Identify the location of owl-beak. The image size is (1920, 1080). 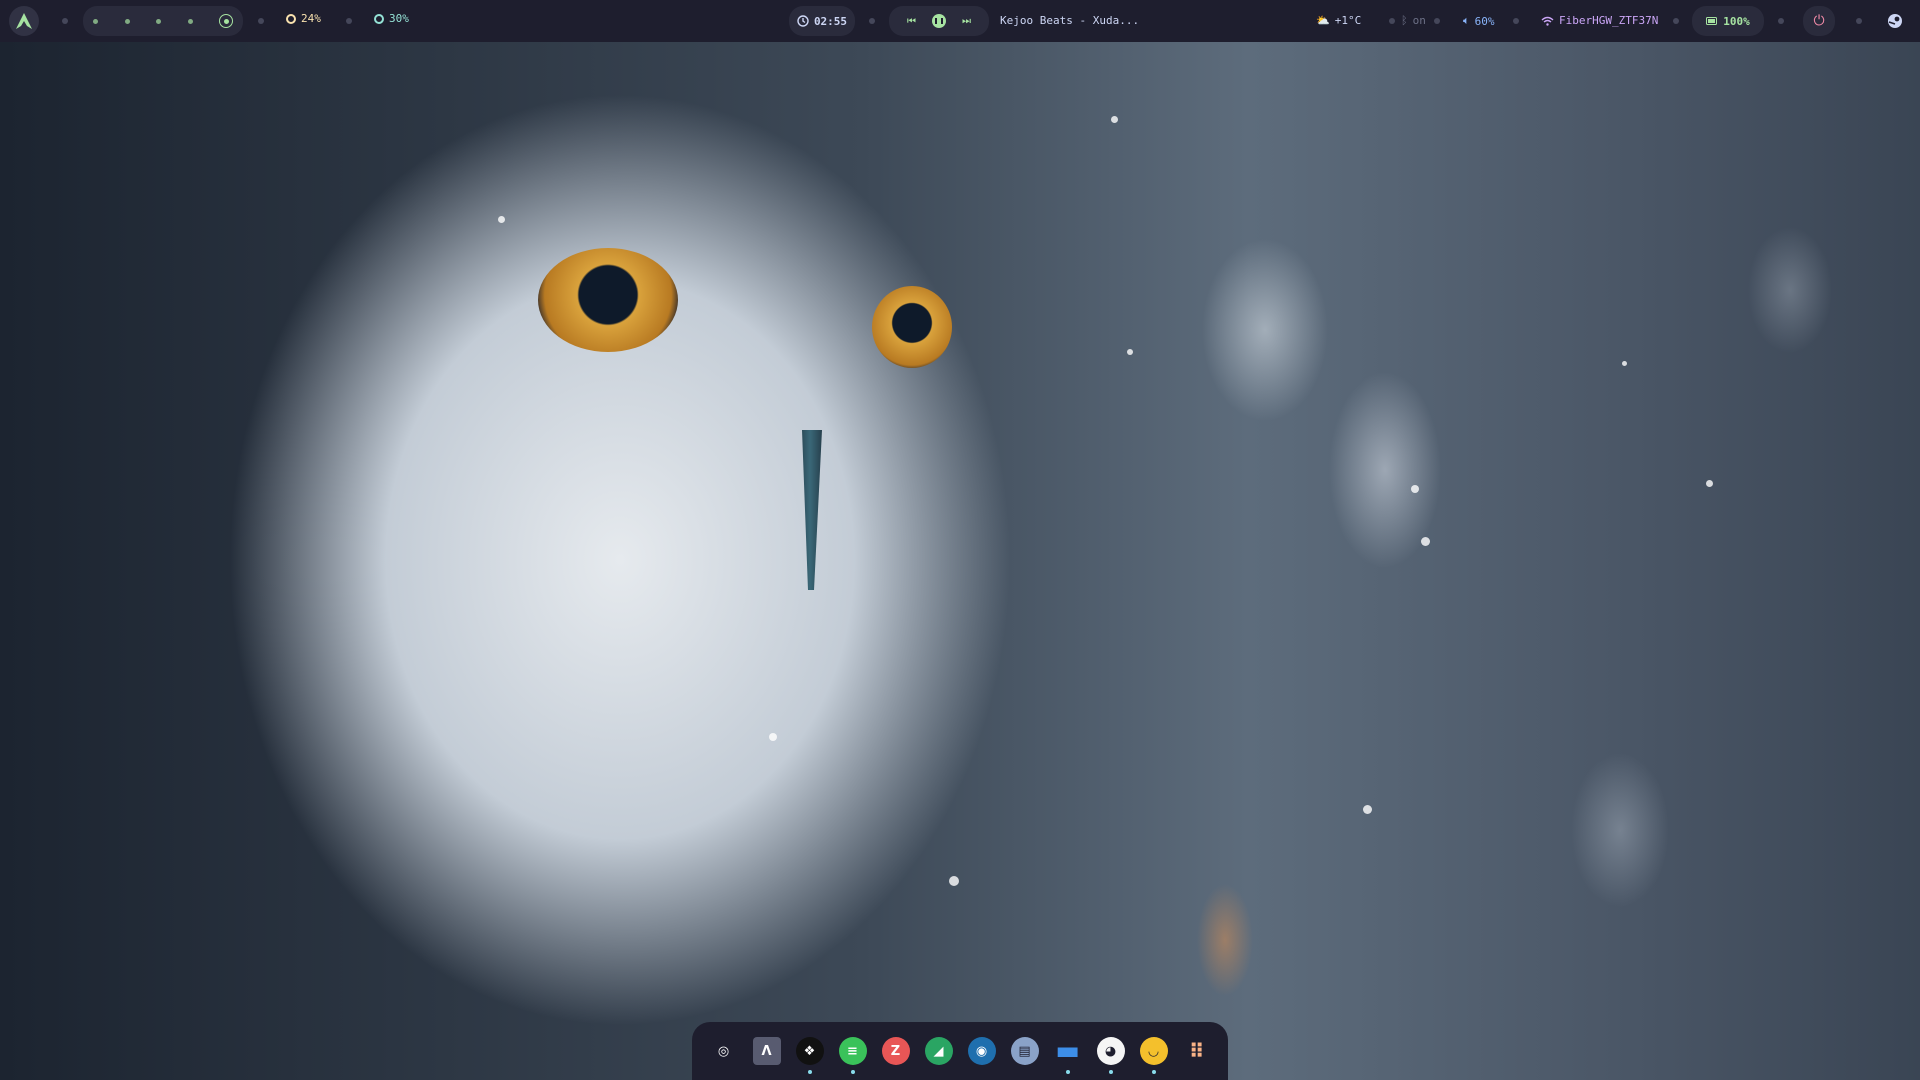
(812, 510).